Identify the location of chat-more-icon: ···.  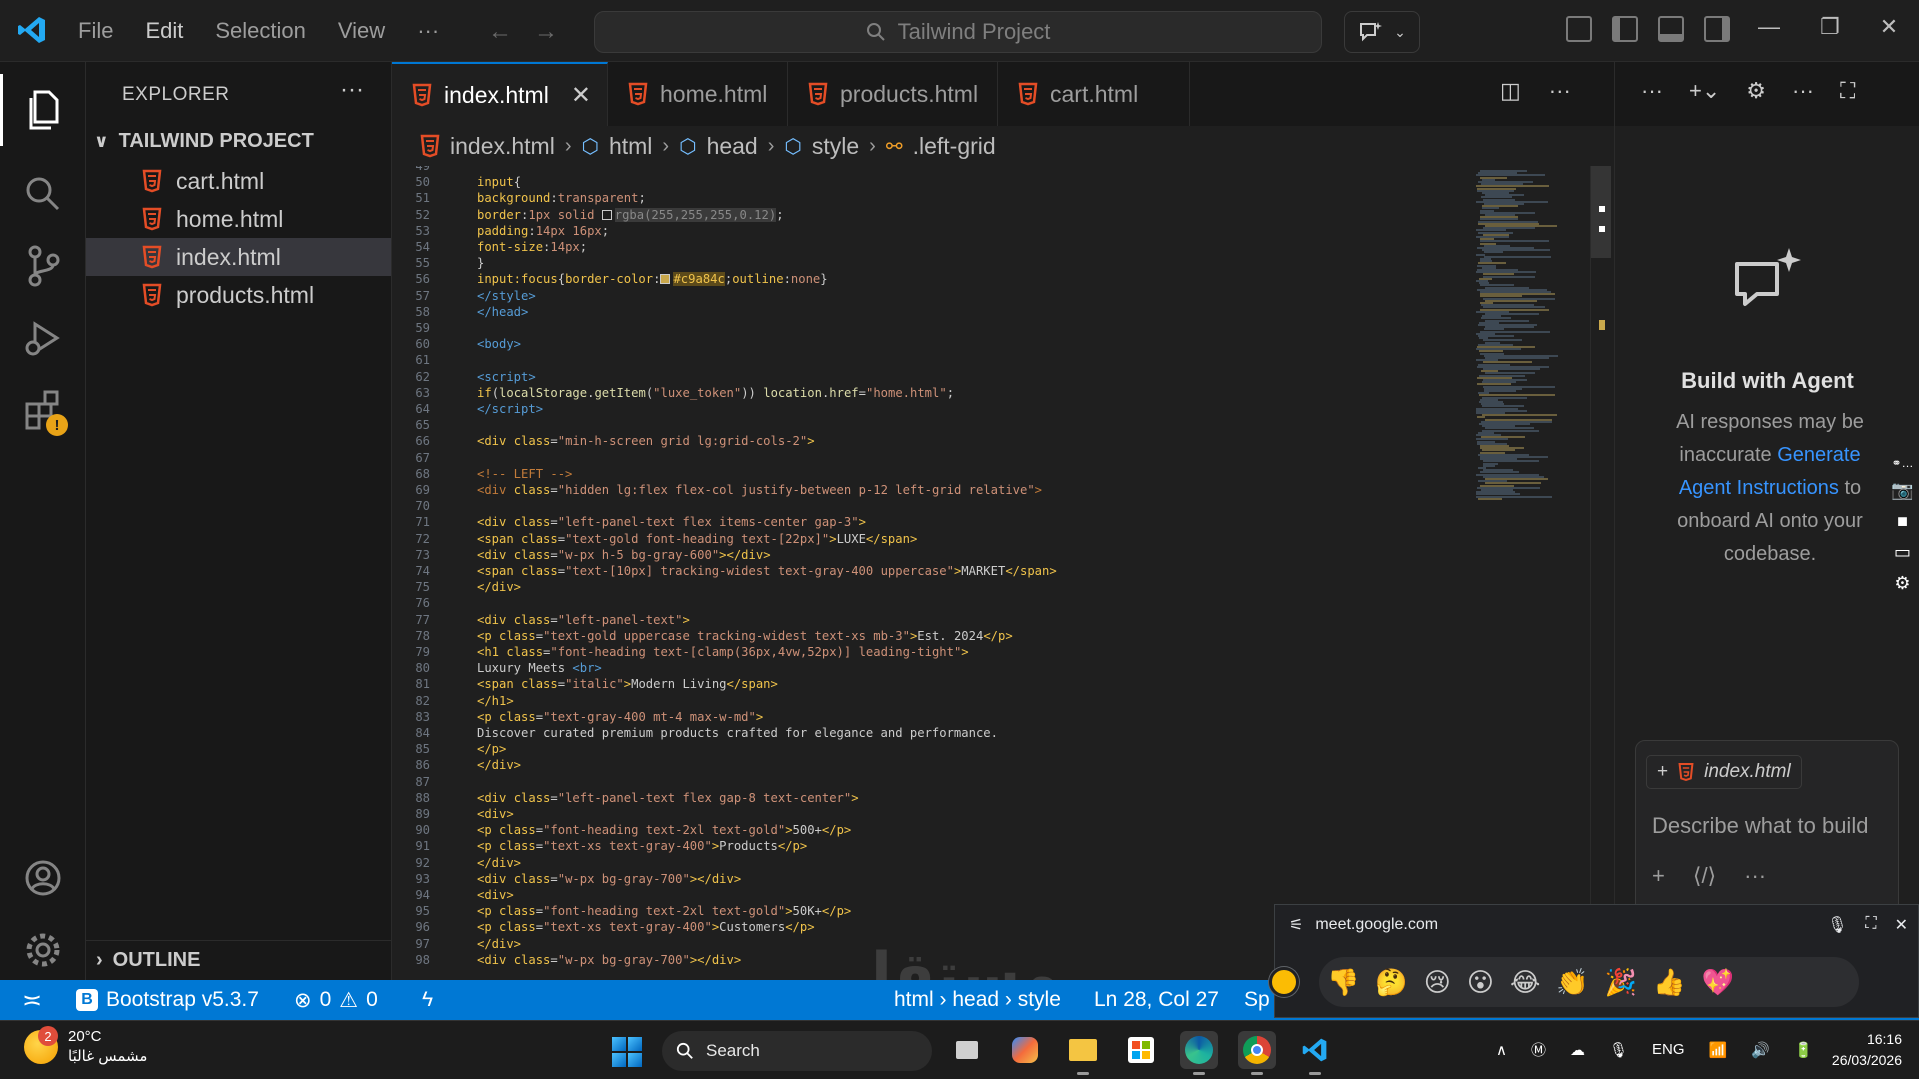
(1652, 91).